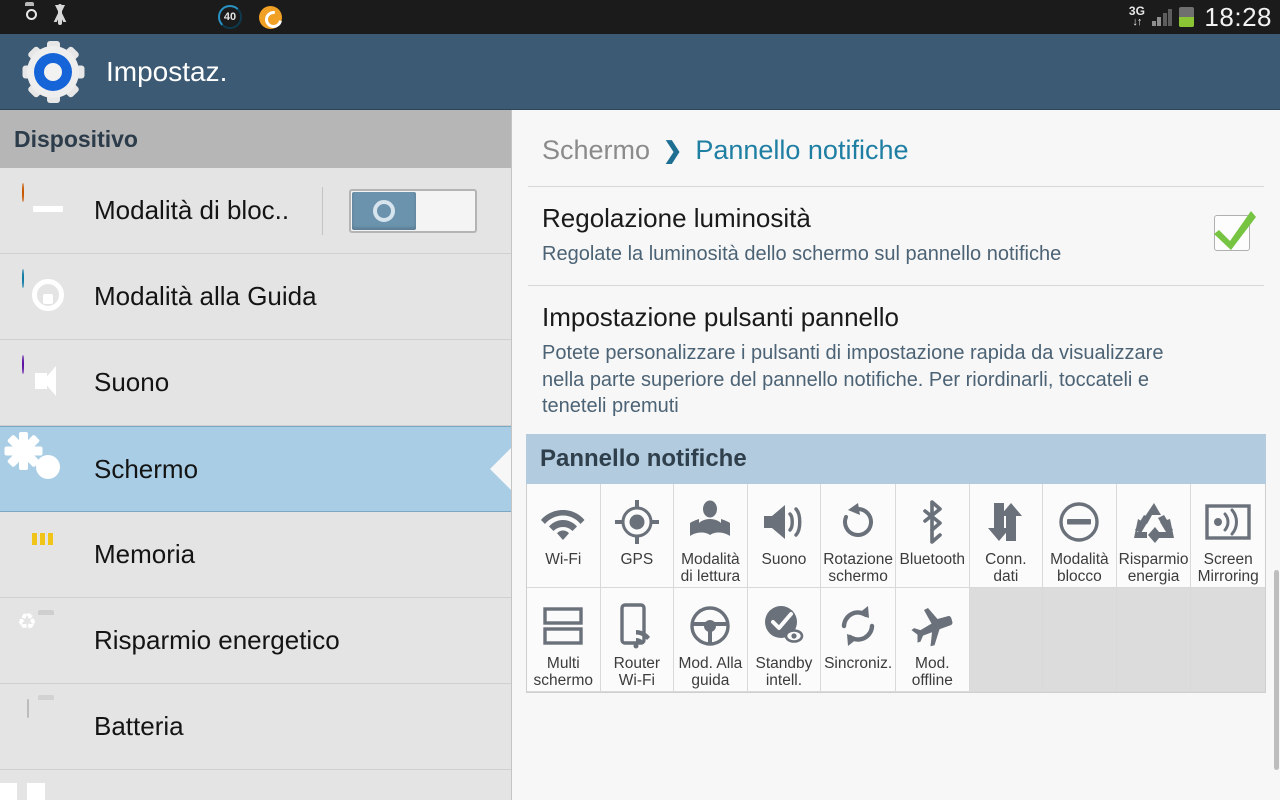 This screenshot has height=800, width=1280. I want to click on blocking-mode-toggle, so click(413, 210).